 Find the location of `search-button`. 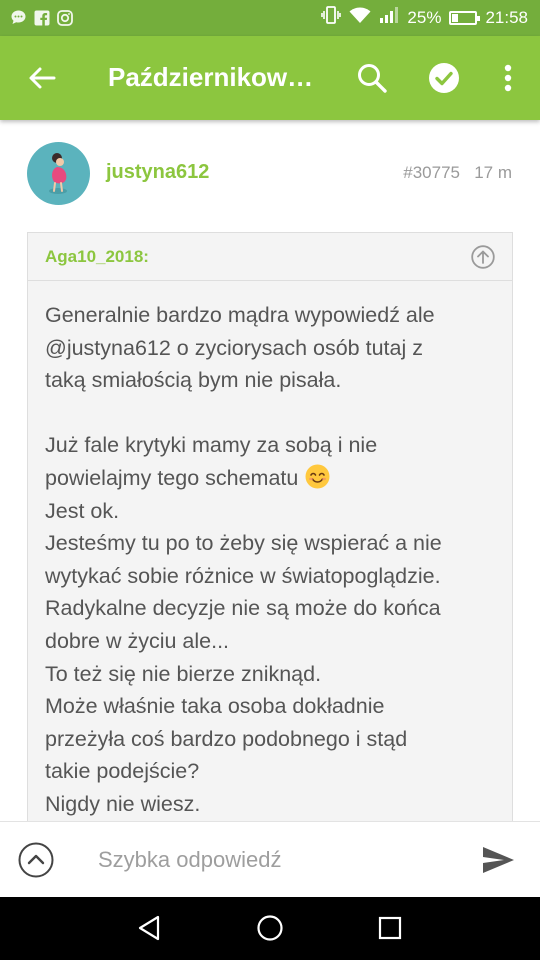

search-button is located at coordinates (372, 78).